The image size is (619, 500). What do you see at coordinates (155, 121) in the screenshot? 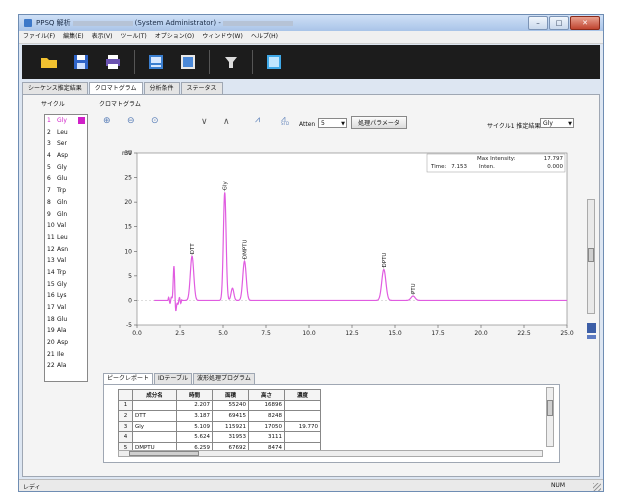
I see `zoom-reset-icon: ⊙` at bounding box center [155, 121].